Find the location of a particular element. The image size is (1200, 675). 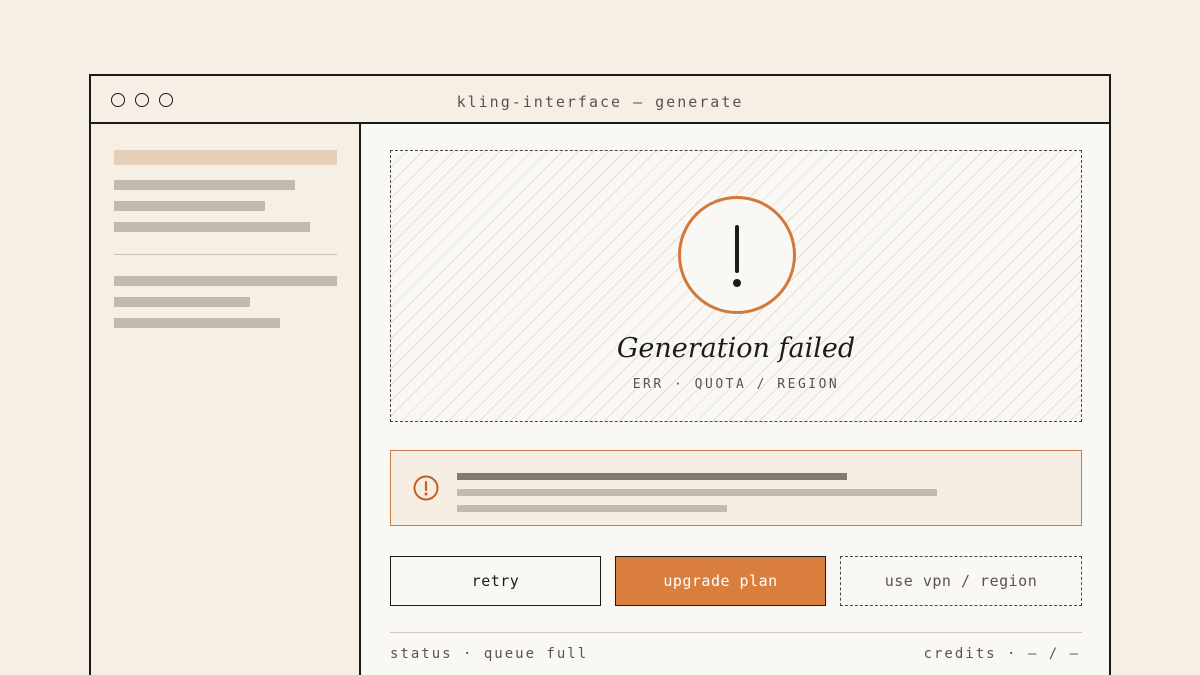

status-text: status · queue full is located at coordinates (489, 654).